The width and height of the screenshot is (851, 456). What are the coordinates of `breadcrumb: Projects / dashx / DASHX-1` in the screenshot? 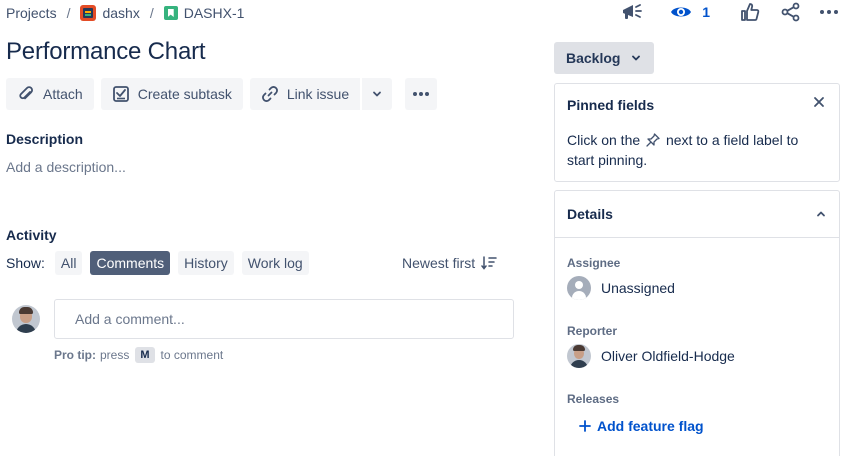 It's located at (125, 13).